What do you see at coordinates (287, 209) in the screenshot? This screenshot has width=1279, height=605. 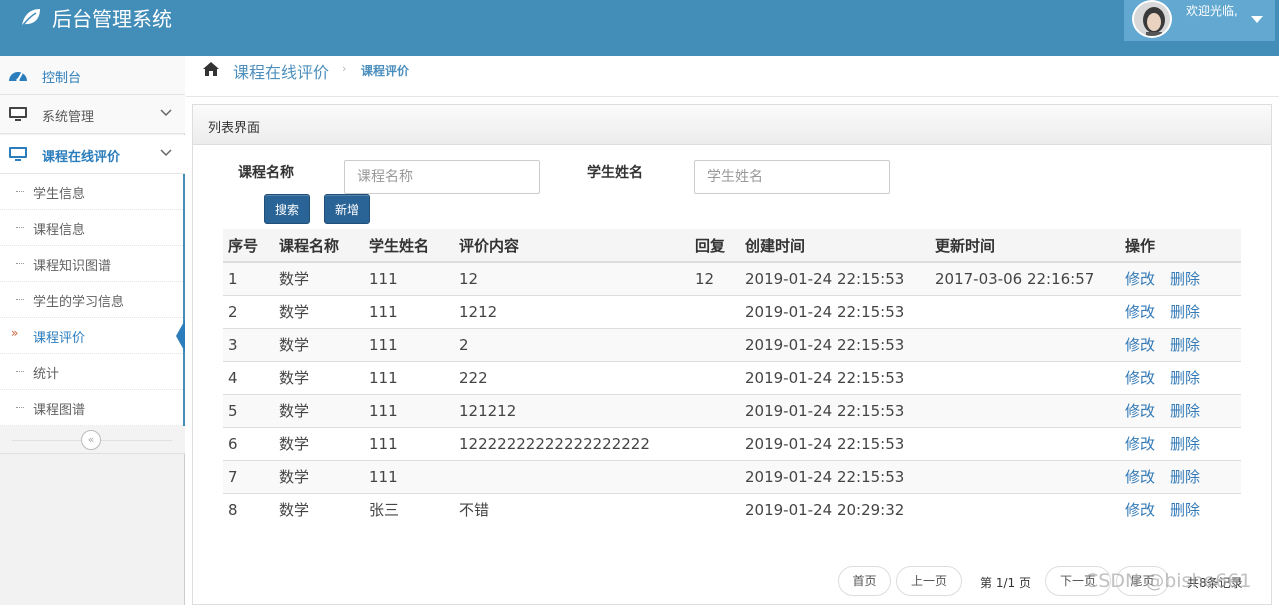 I see `search-button: 搜索` at bounding box center [287, 209].